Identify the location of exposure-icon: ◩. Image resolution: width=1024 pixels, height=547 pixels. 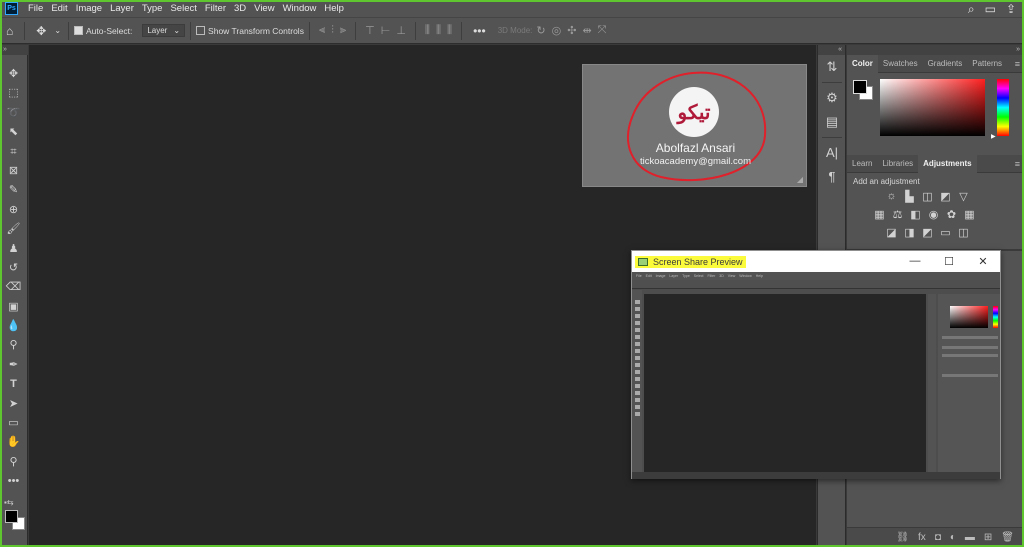
(945, 196).